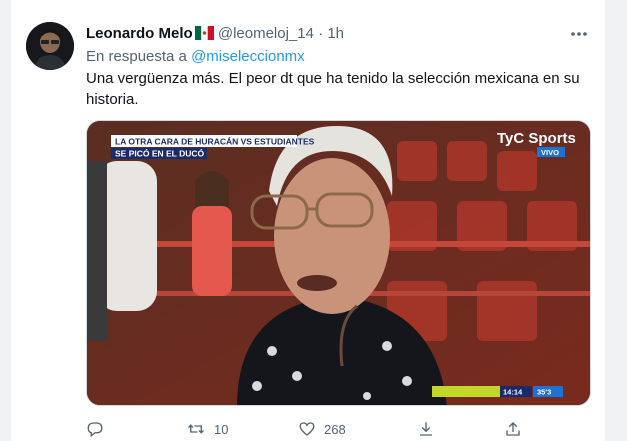 This screenshot has width=627, height=441. I want to click on score-minute: 35'3, so click(544, 392).